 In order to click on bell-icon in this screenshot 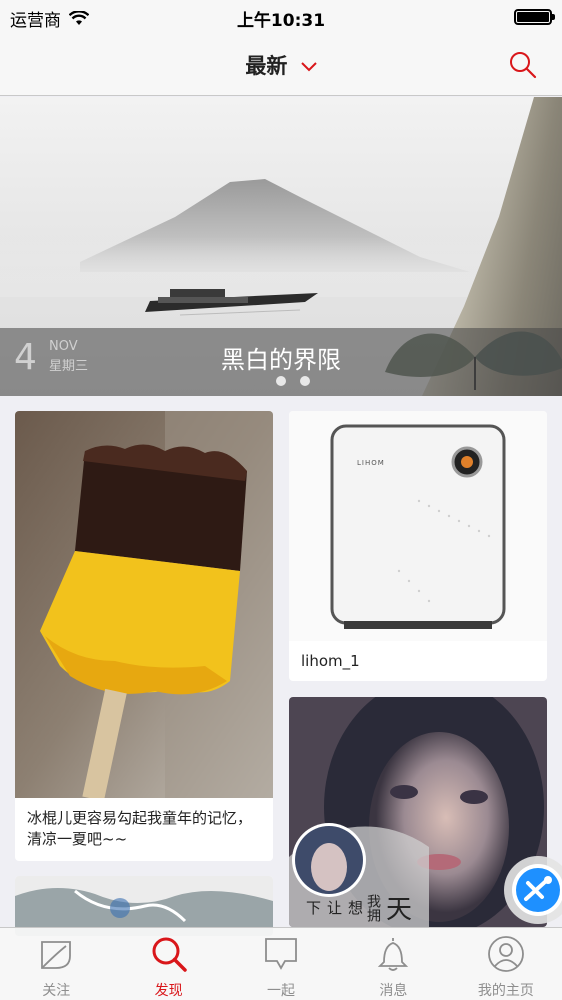, I will do `click(393, 954)`.